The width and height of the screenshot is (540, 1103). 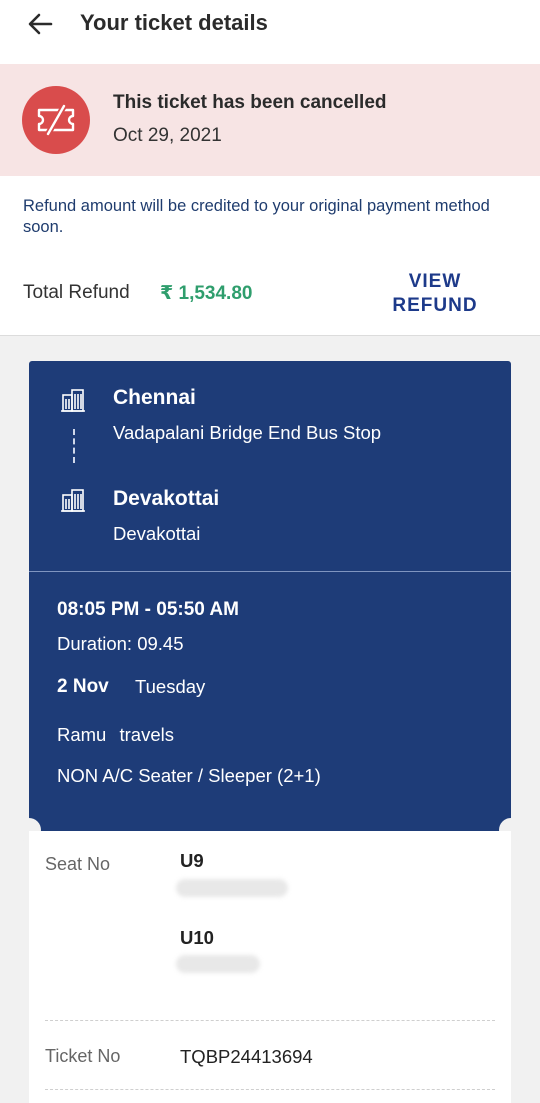 What do you see at coordinates (83, 1056) in the screenshot?
I see `ticket-no-label: Ticket No` at bounding box center [83, 1056].